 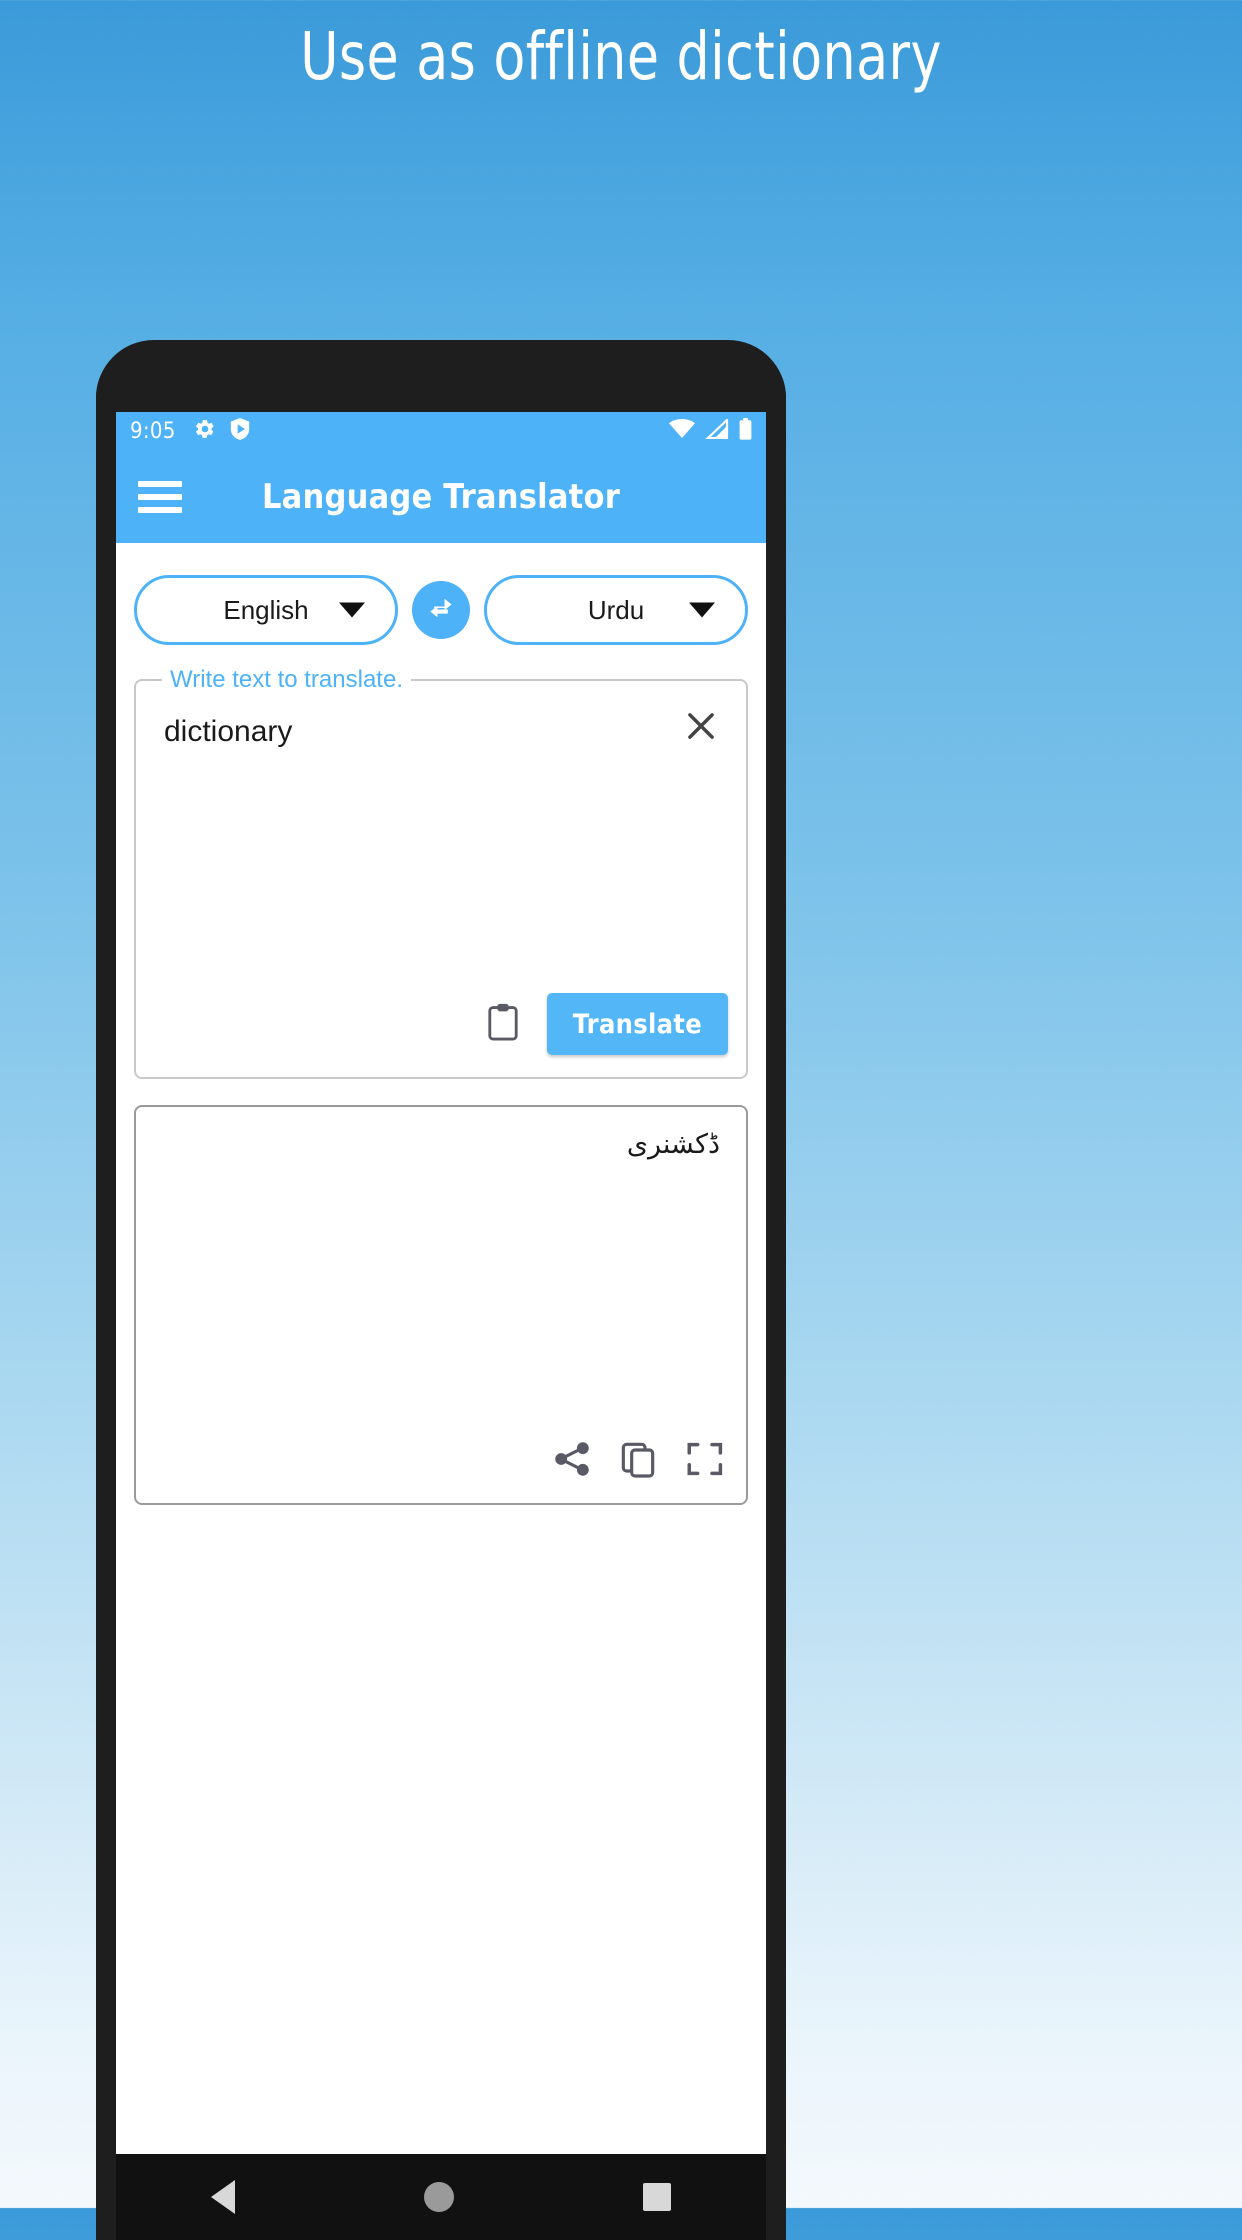 I want to click on recents-square-icon, so click(x=657, y=2197).